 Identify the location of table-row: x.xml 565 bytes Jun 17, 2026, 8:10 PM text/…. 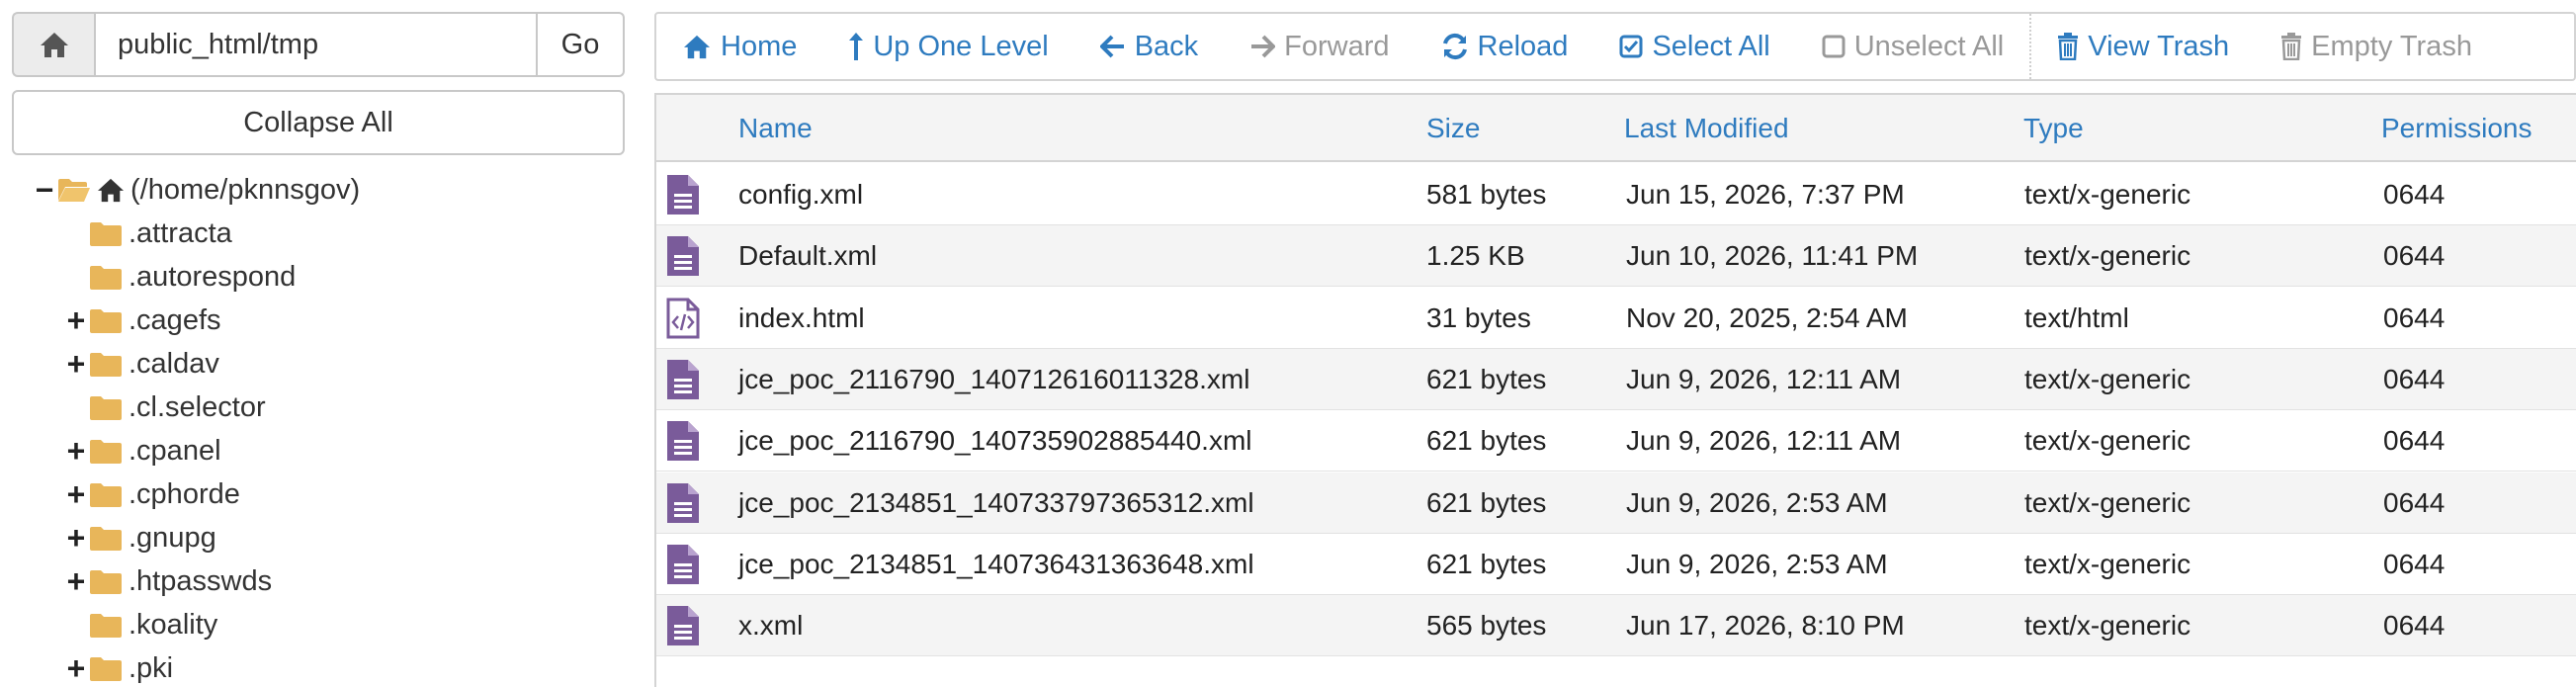
(1616, 626).